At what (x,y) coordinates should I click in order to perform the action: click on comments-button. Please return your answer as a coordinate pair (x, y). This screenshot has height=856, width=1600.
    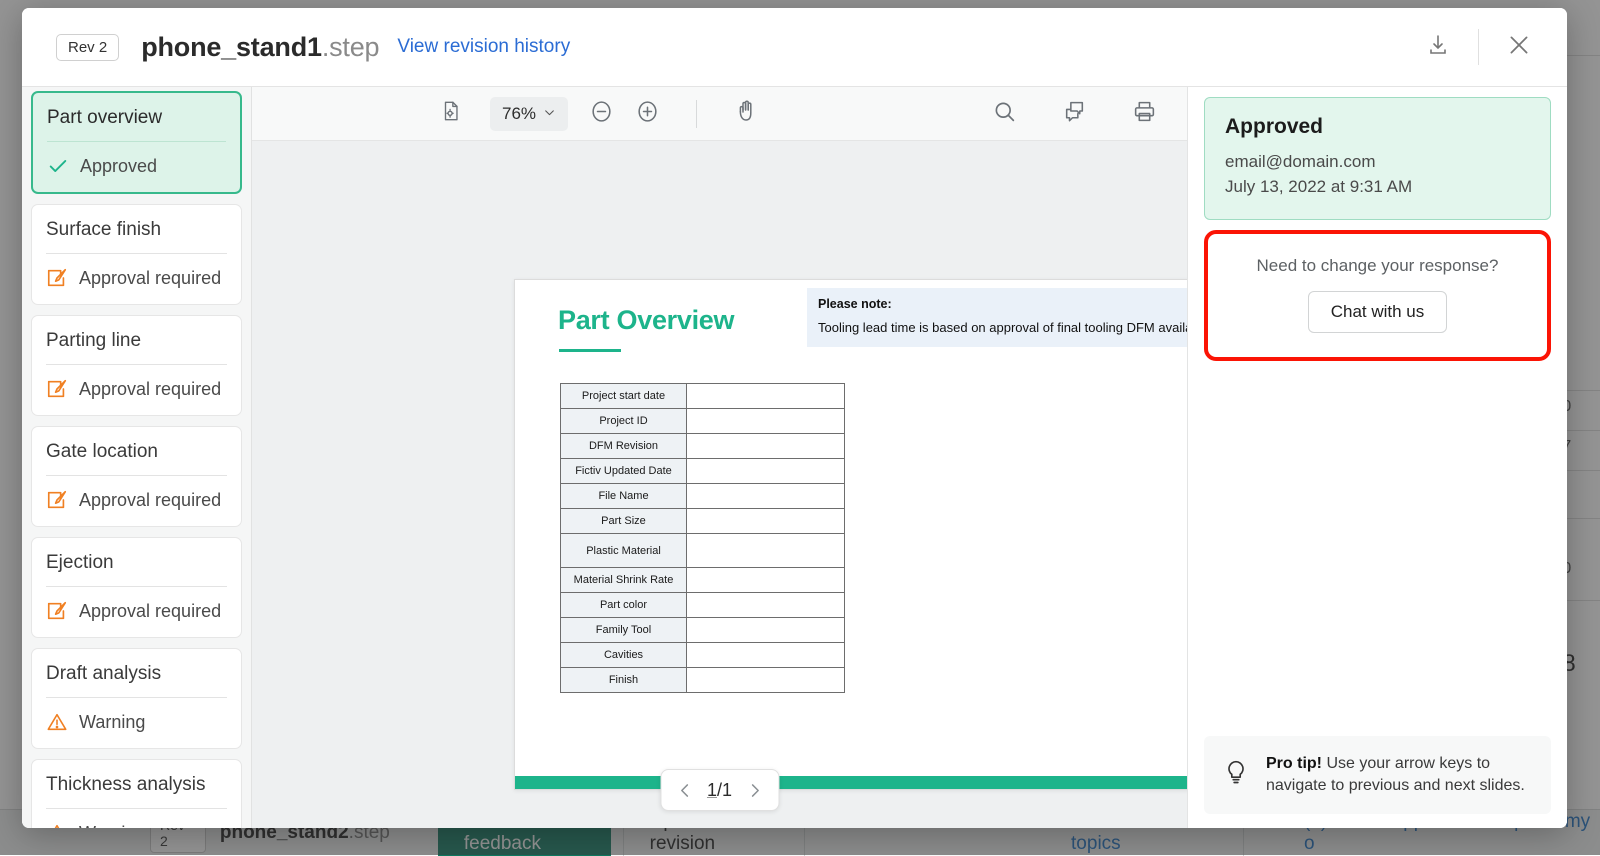
    Looking at the image, I should click on (1074, 114).